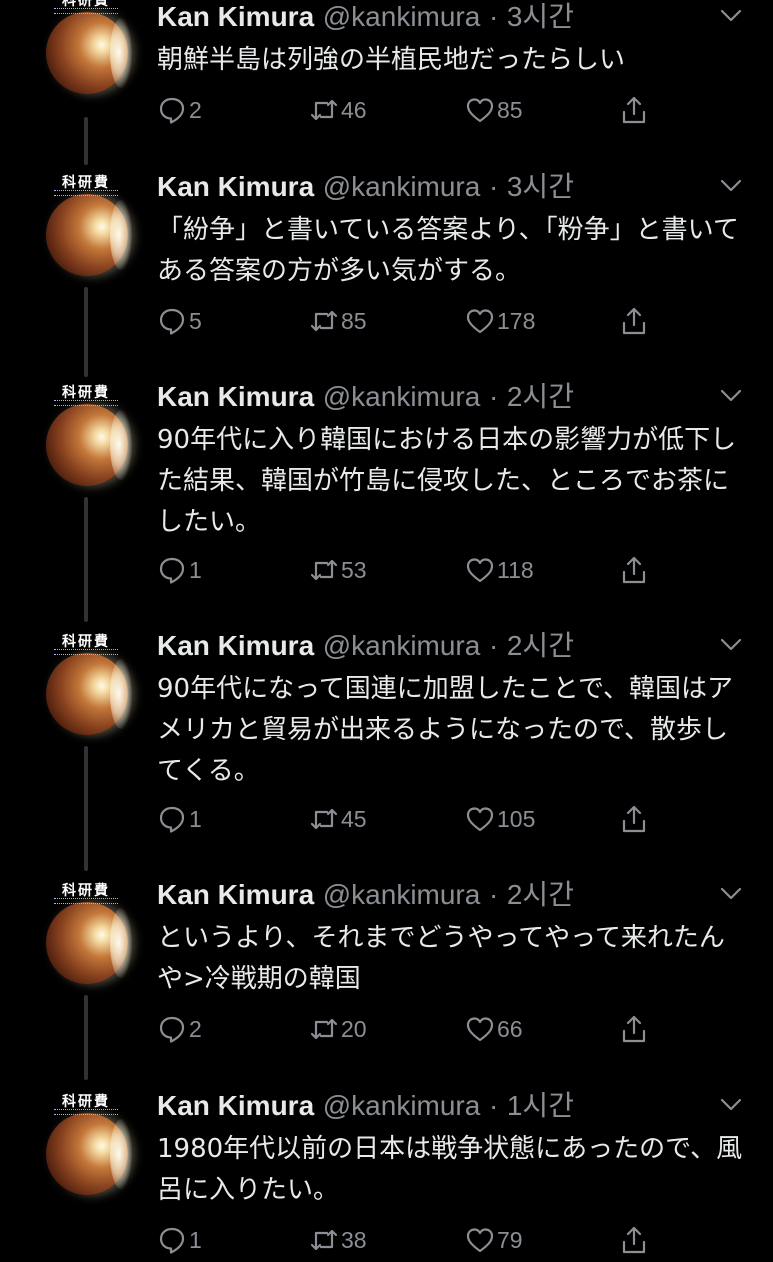 The image size is (773, 1262). What do you see at coordinates (179, 321) in the screenshot?
I see `reply-button: 5` at bounding box center [179, 321].